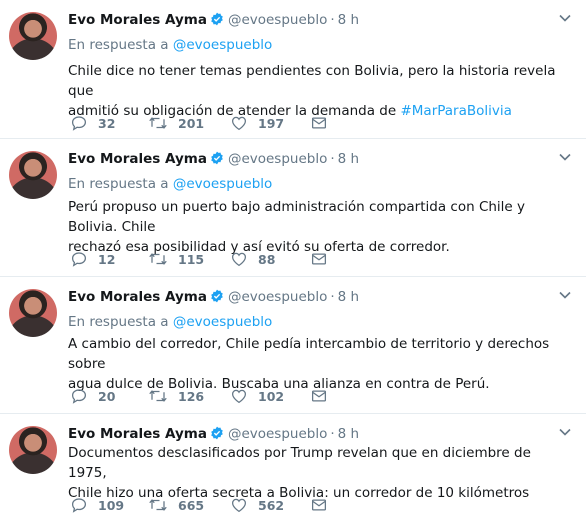 This screenshot has height=515, width=586. What do you see at coordinates (252, 259) in the screenshot?
I see `like-button: 88` at bounding box center [252, 259].